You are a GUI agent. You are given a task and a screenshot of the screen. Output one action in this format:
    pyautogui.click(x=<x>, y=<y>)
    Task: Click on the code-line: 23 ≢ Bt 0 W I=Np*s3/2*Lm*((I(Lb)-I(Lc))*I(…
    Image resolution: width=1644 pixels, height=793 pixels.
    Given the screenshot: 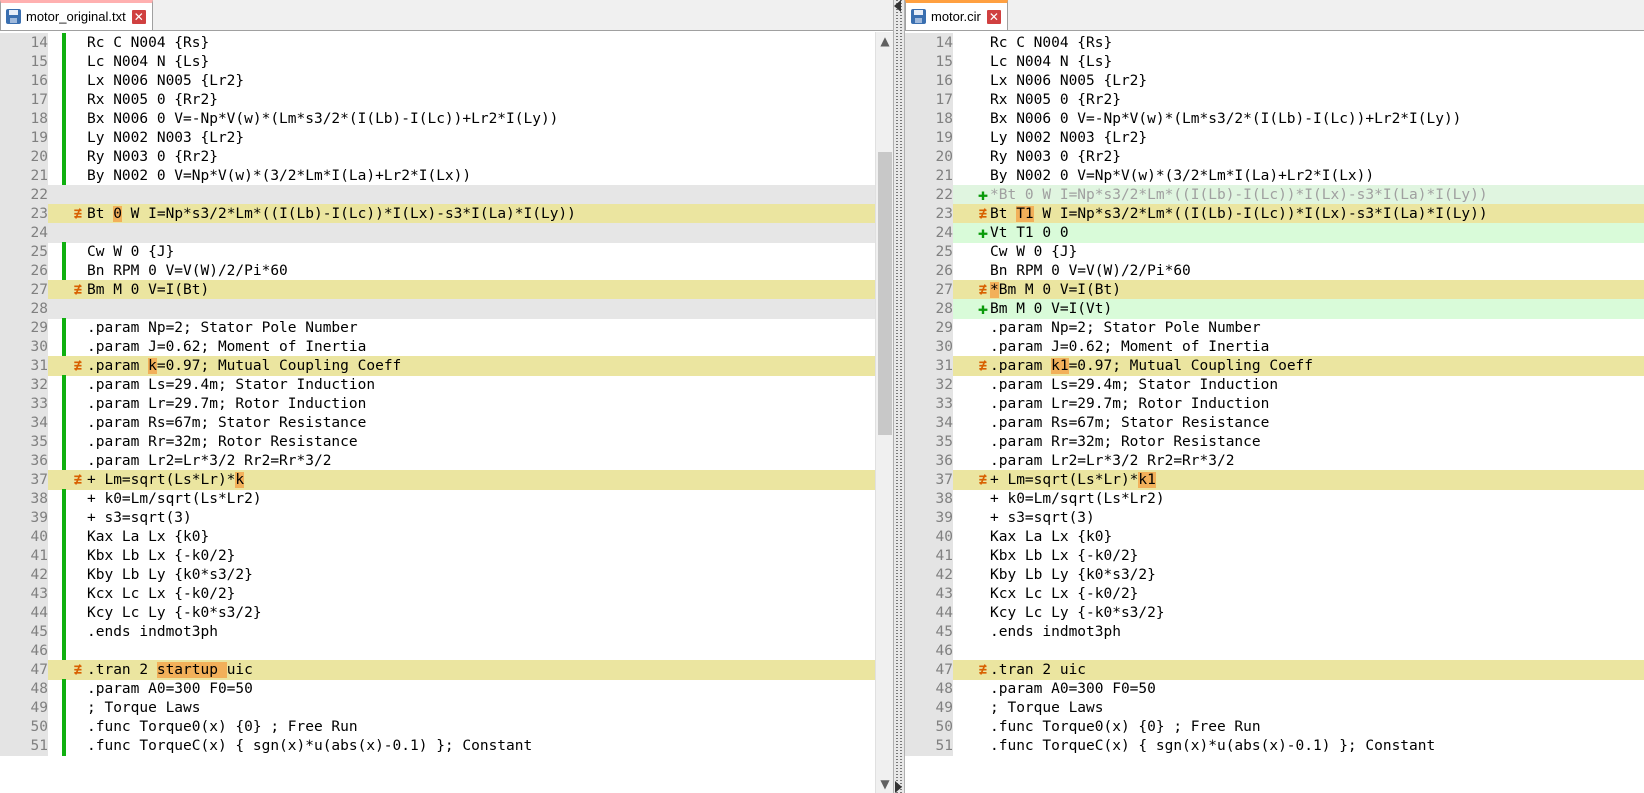 What is the action you would take?
    pyautogui.click(x=446, y=214)
    